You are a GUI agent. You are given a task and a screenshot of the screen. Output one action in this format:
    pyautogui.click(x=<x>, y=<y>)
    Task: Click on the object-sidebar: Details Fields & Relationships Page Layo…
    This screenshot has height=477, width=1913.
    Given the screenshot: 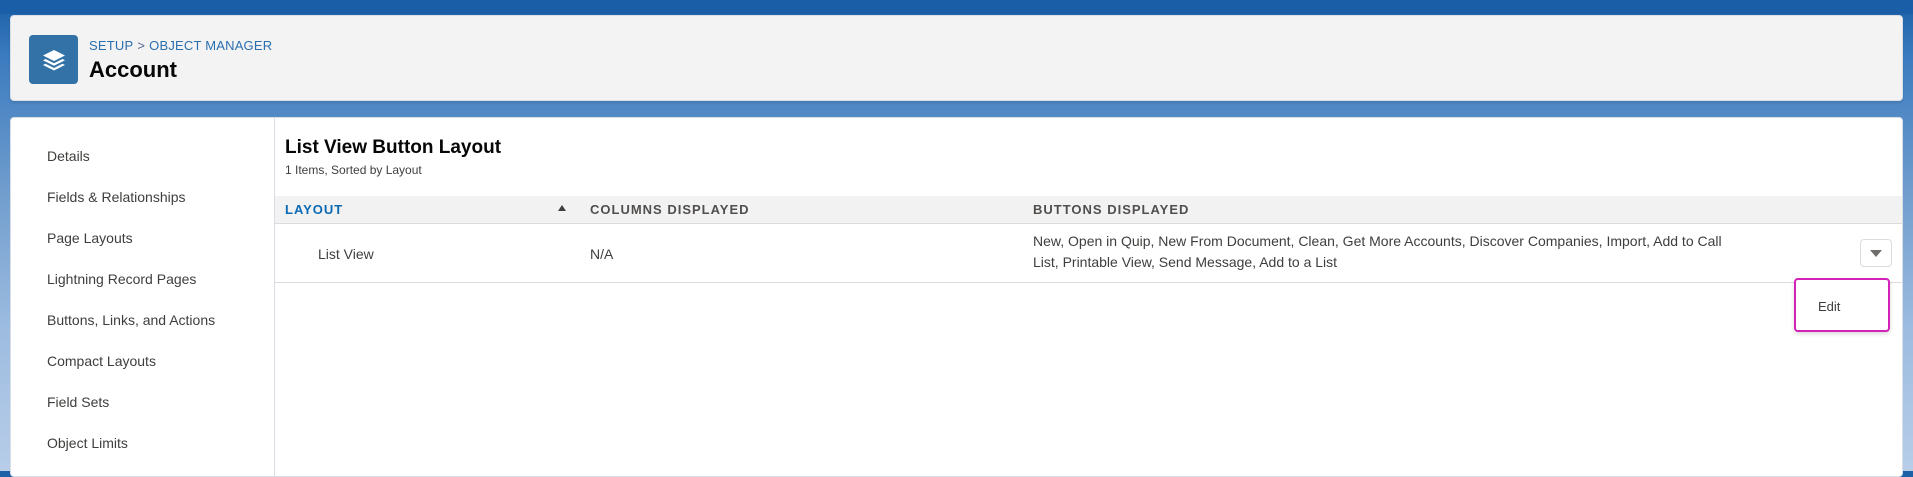 What is the action you would take?
    pyautogui.click(x=143, y=297)
    